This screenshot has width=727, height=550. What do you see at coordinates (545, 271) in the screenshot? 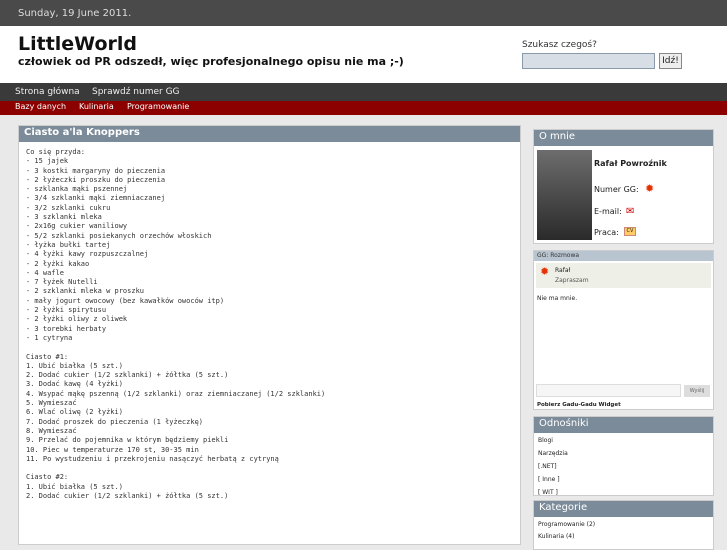
I see `gg-contact-icon: ✹` at bounding box center [545, 271].